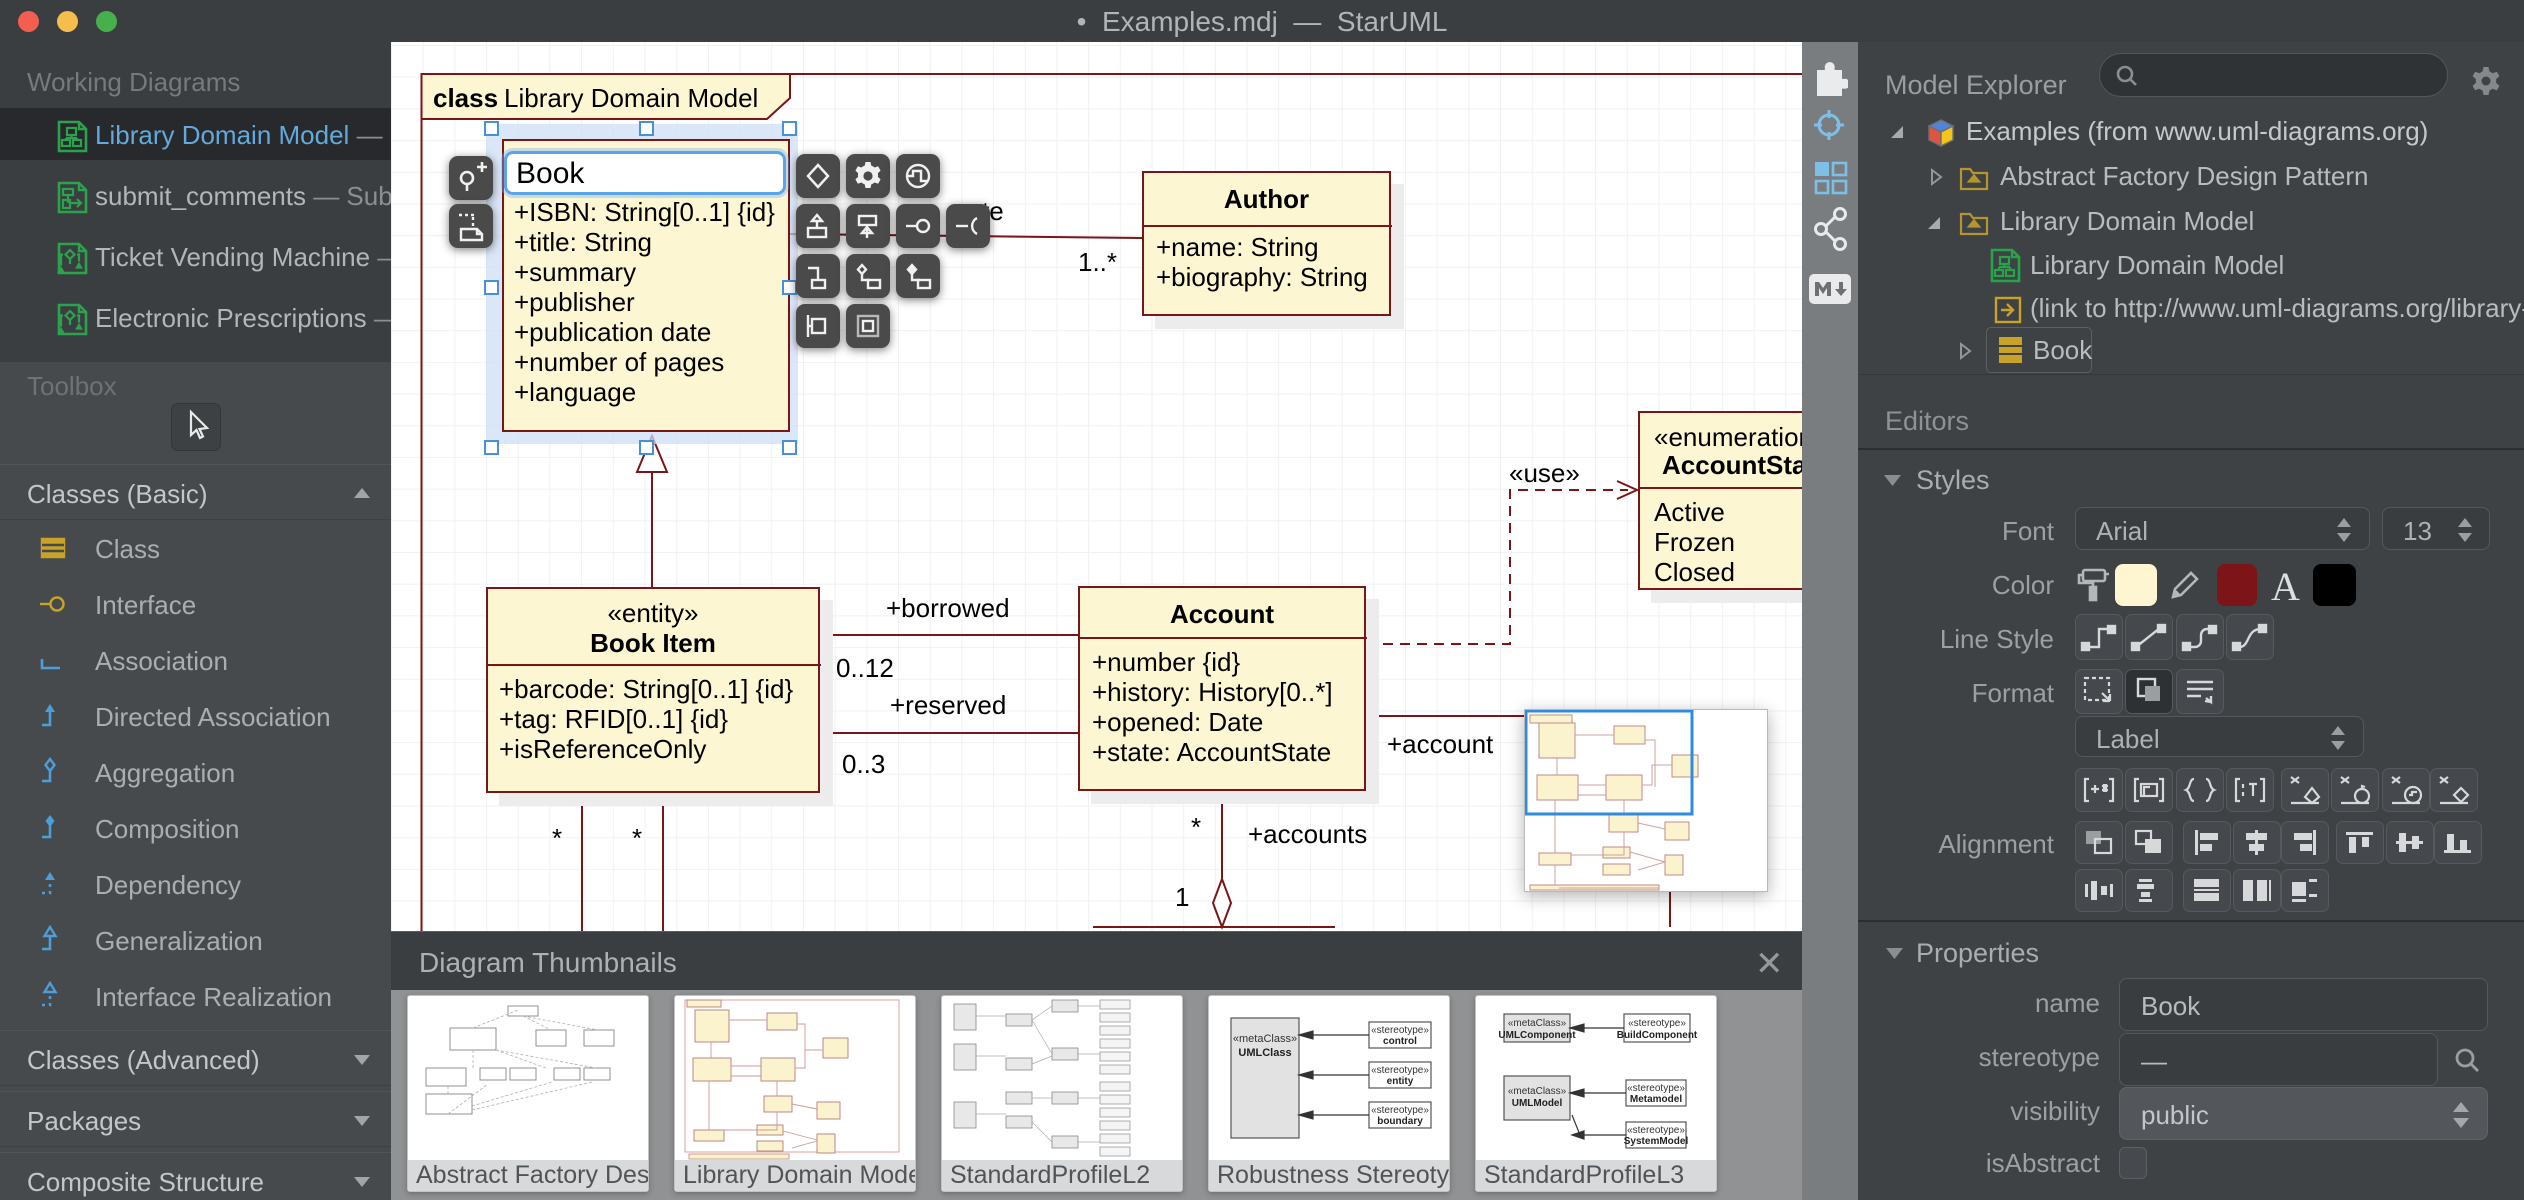  Describe the element at coordinates (1400, 1121) in the screenshot. I see `svg-text: boundary` at that location.